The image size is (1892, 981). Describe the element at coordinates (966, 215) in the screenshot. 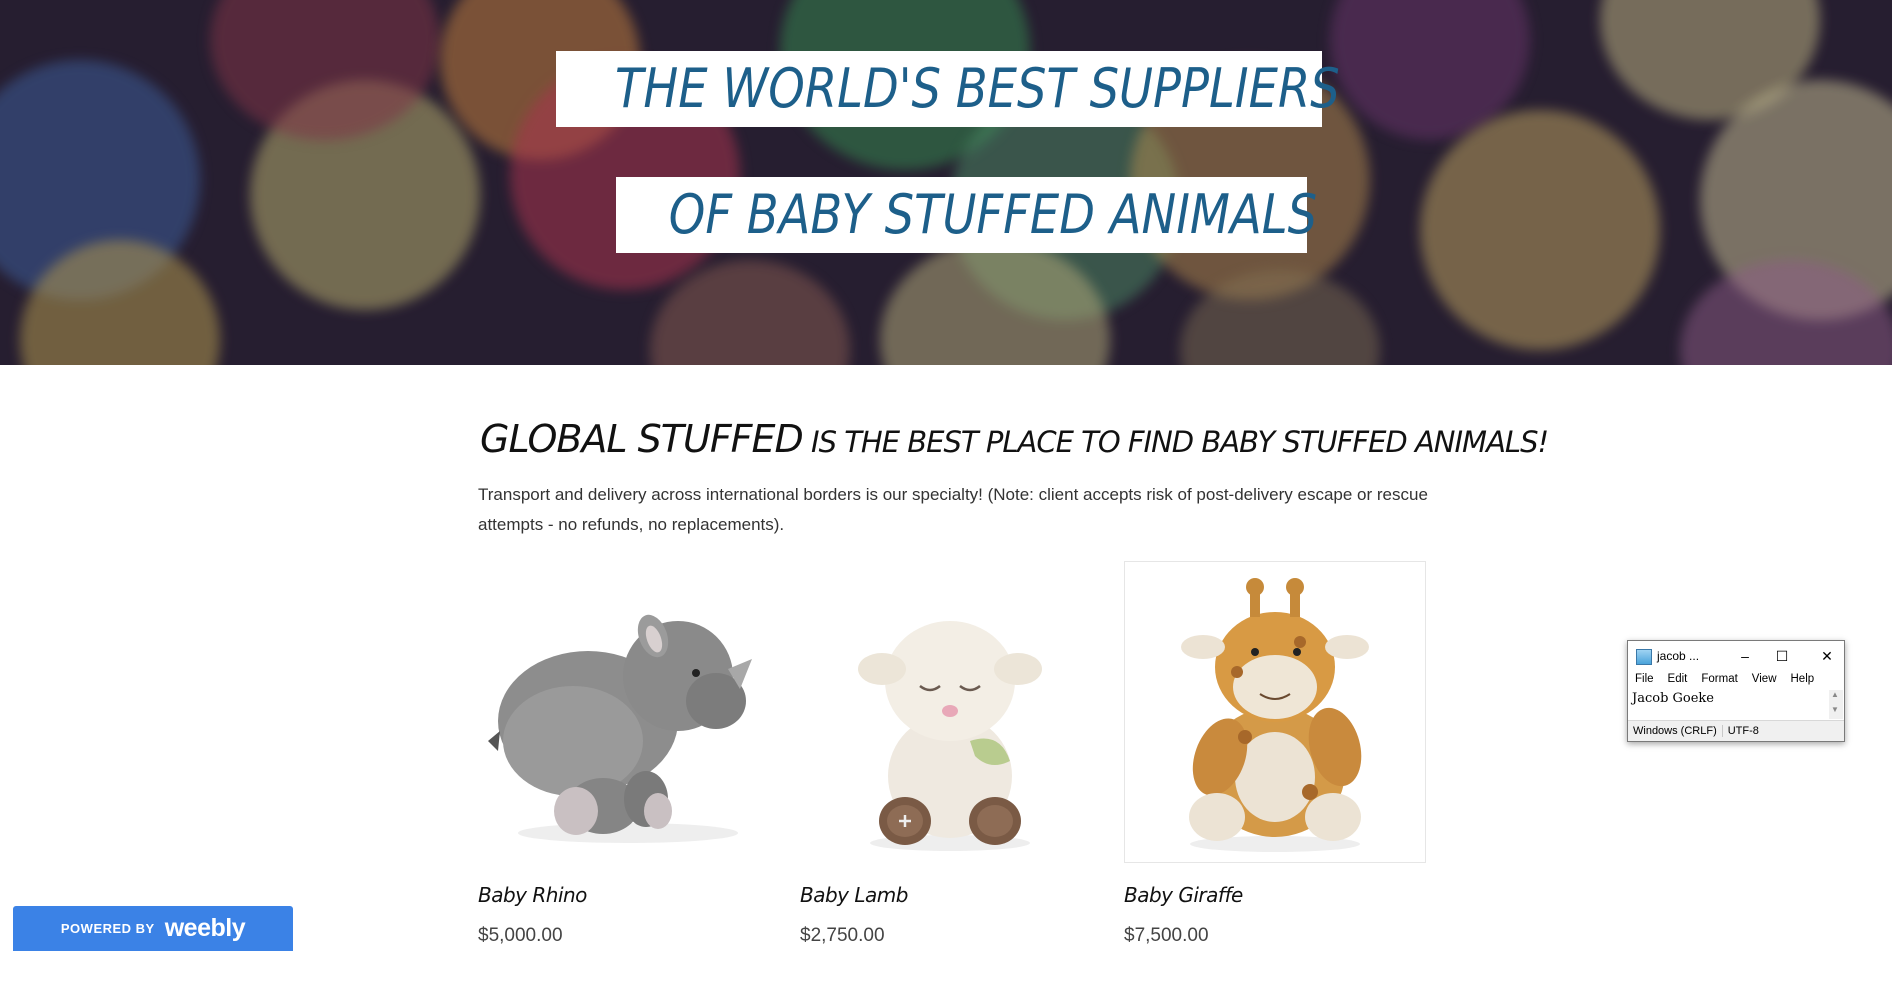

I see `hero-title-line-2: OF BABY STUFFED ANIMALS` at that location.